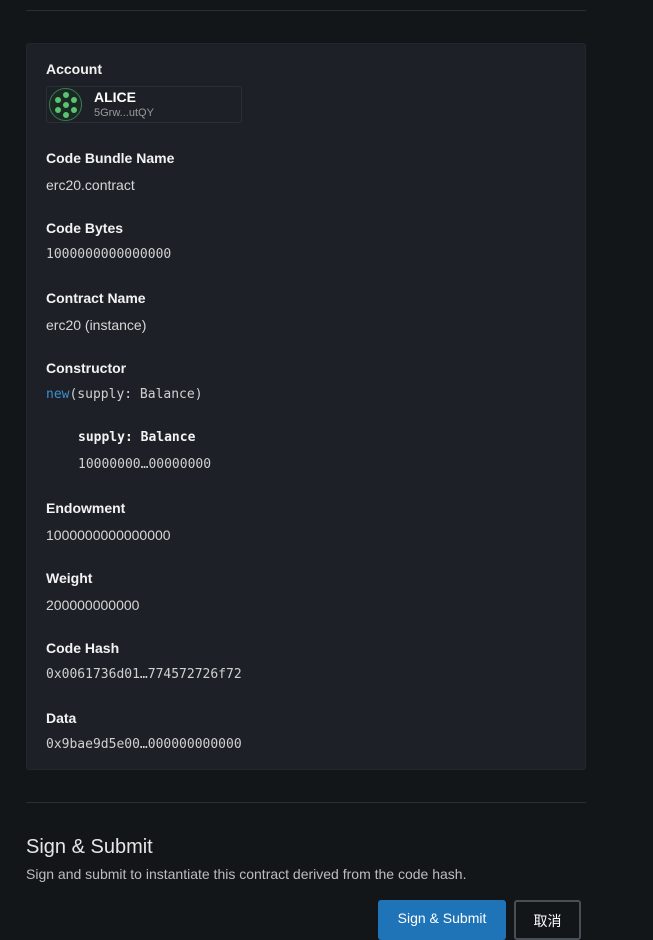  I want to click on constructor-field: Constructor new(supply: Balance), so click(124, 381).